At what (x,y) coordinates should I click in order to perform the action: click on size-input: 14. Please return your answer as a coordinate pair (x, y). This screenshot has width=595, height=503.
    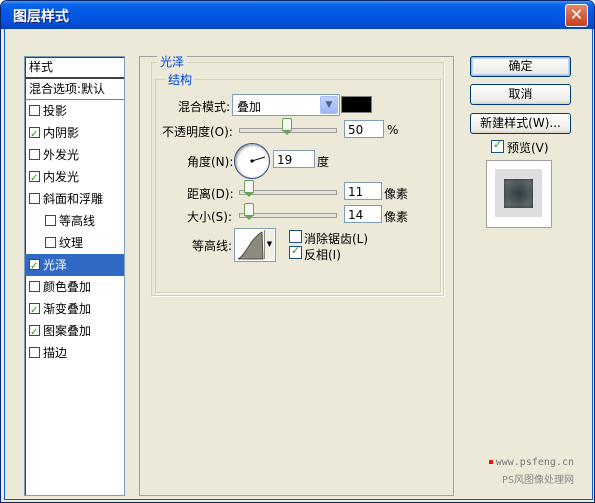
    Looking at the image, I should click on (363, 214).